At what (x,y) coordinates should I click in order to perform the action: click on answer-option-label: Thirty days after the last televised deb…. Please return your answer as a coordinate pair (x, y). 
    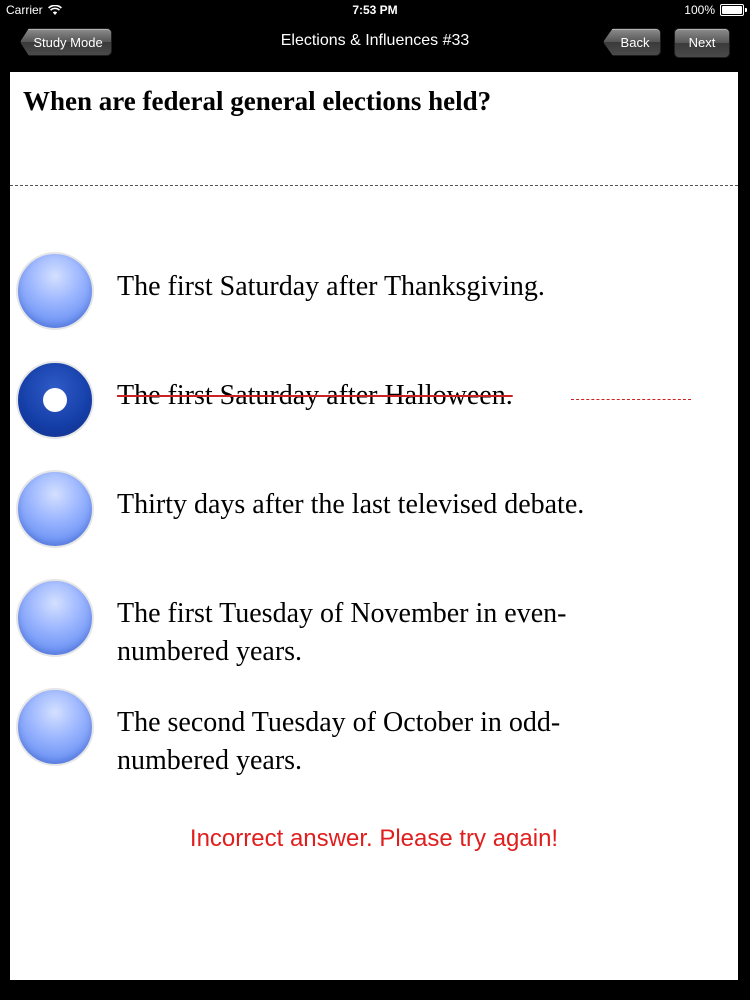
    Looking at the image, I should click on (377, 505).